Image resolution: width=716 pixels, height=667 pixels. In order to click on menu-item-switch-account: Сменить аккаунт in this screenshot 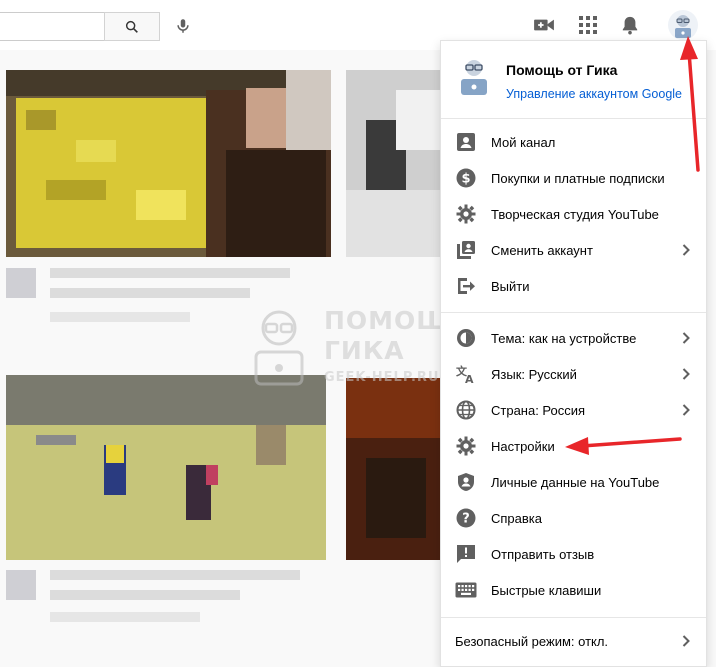, I will do `click(573, 250)`.